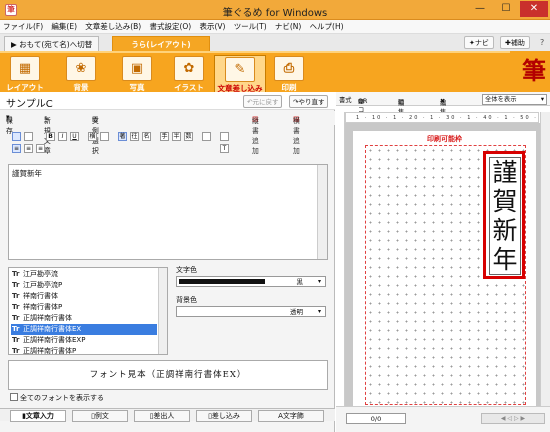  Describe the element at coordinates (28, 148) in the screenshot. I see `align-center-icon: ≡` at that location.